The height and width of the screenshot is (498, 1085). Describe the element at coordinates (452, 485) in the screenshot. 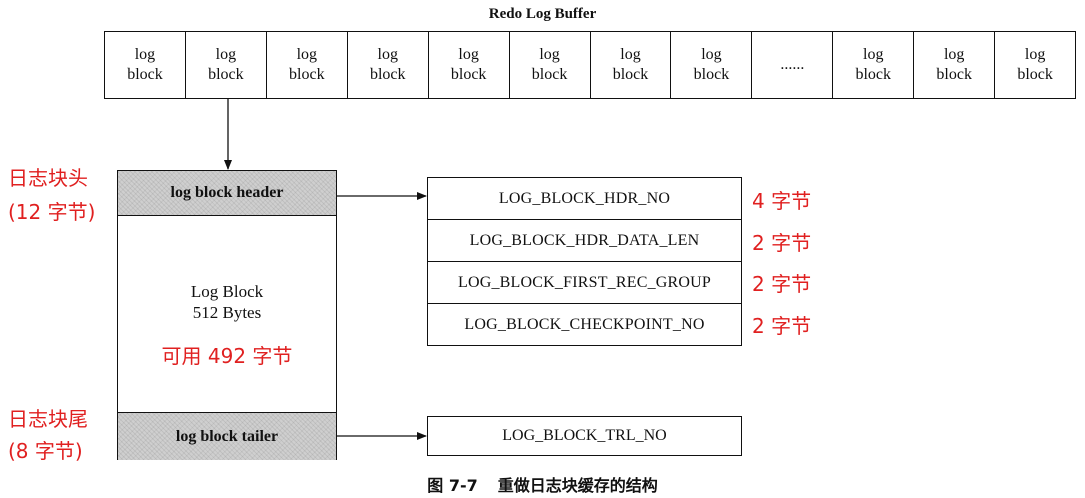

I see `figure-number: 图 7-7` at that location.